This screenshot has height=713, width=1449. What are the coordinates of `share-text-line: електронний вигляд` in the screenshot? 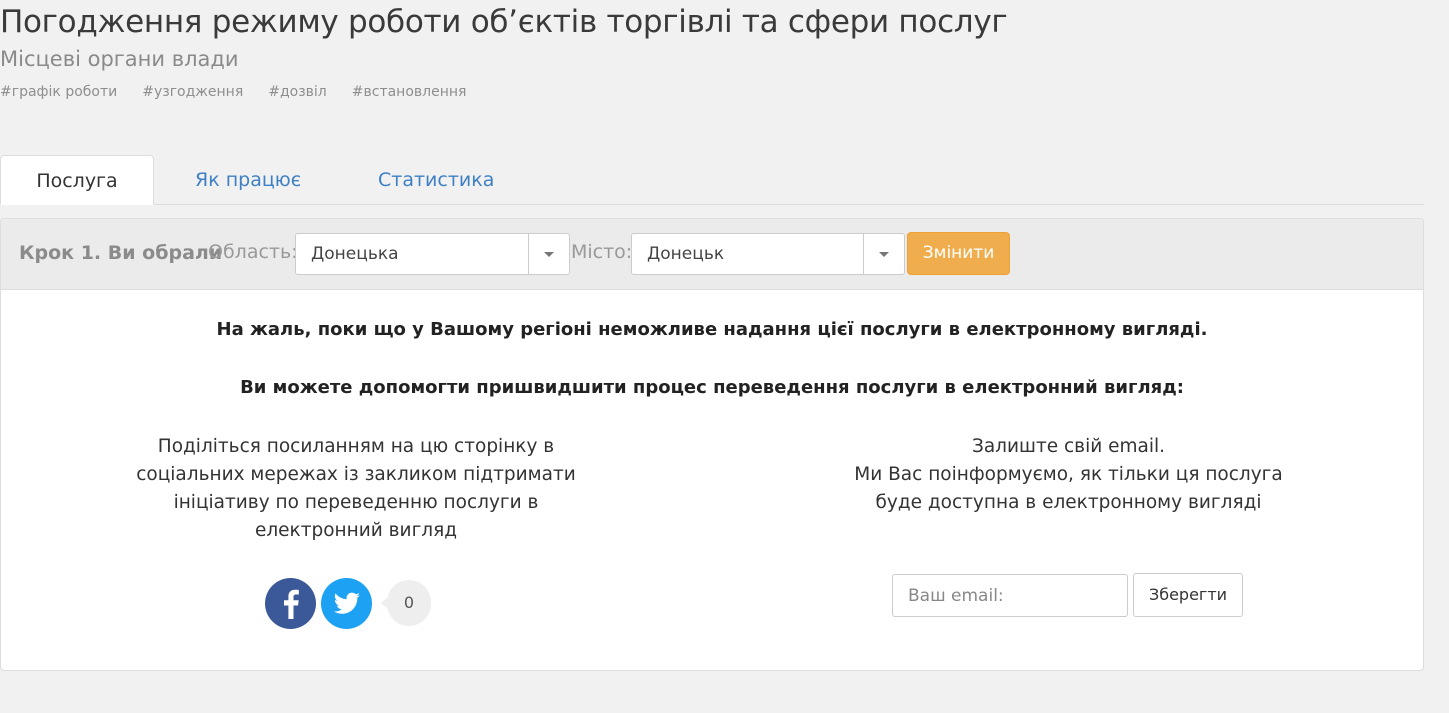 It's located at (356, 530).